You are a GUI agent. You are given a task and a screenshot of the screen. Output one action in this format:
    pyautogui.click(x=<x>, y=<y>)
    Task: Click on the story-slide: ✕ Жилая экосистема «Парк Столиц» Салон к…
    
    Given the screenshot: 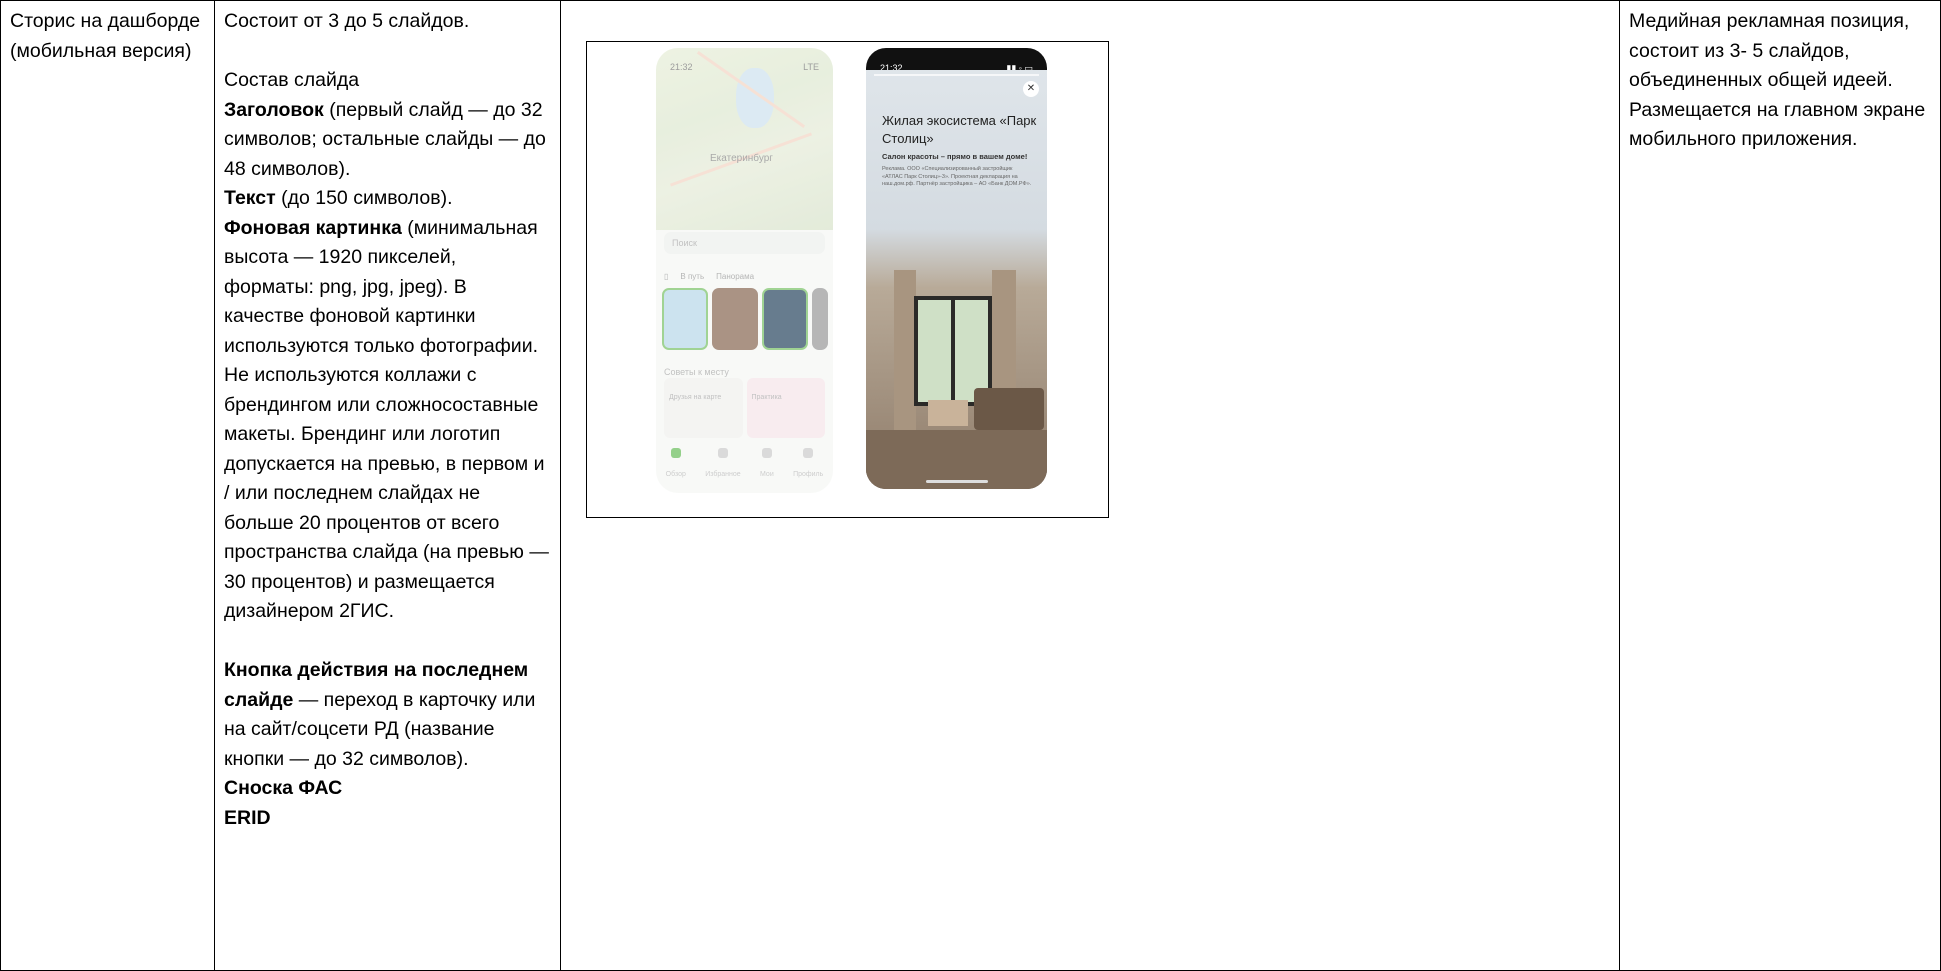 What is the action you would take?
    pyautogui.click(x=956, y=279)
    